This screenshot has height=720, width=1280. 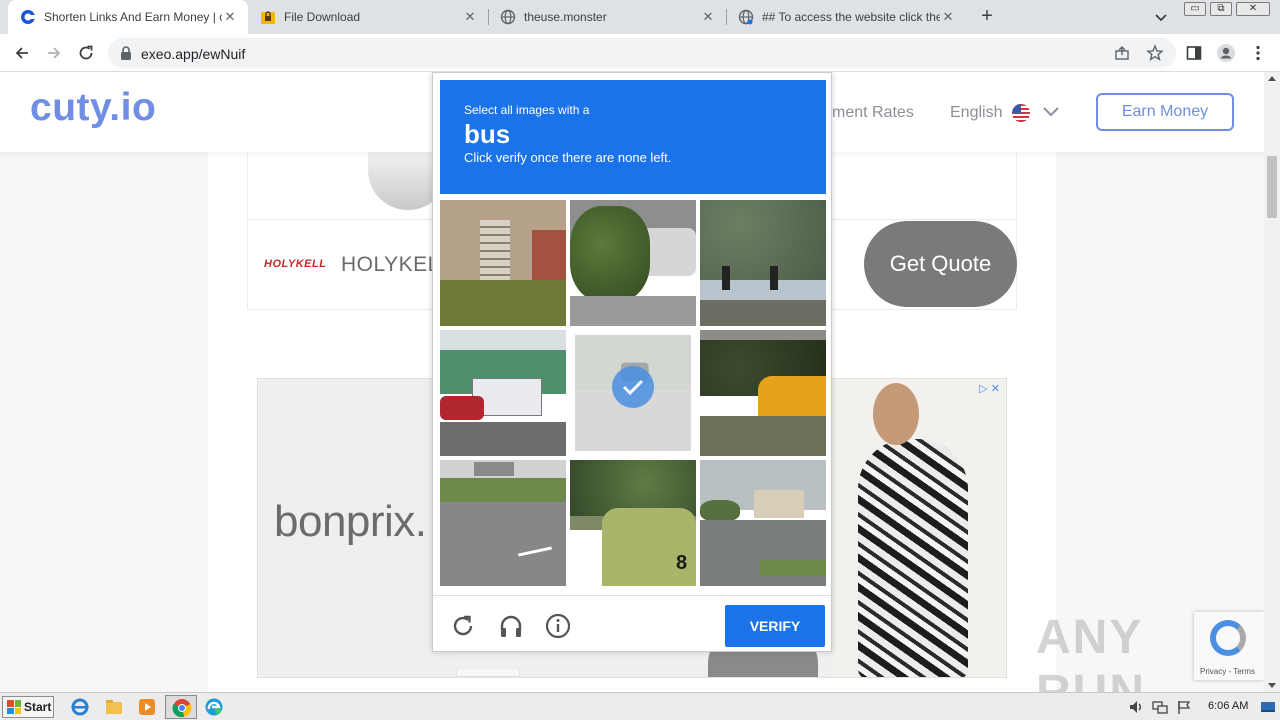 I want to click on new-tab-button: +, so click(x=987, y=17).